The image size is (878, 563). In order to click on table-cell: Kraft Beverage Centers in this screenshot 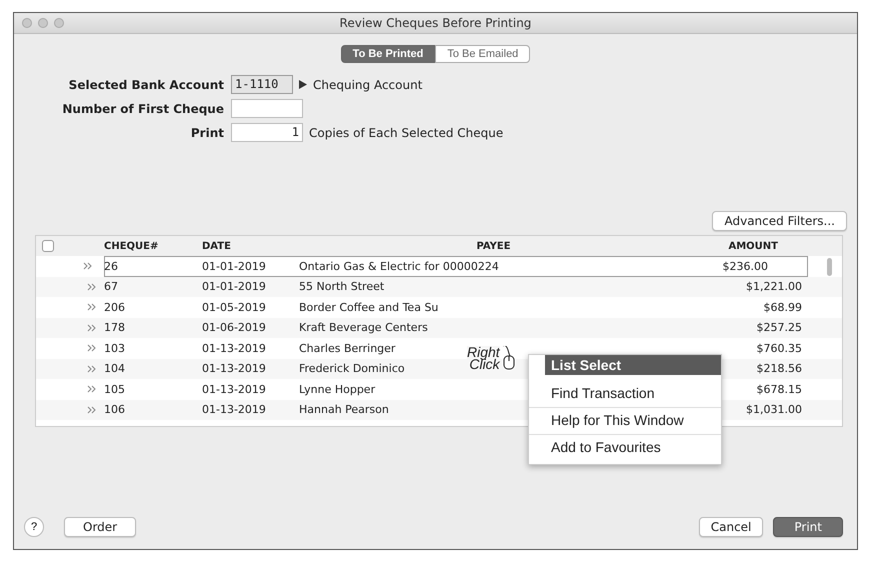, I will do `click(363, 327)`.